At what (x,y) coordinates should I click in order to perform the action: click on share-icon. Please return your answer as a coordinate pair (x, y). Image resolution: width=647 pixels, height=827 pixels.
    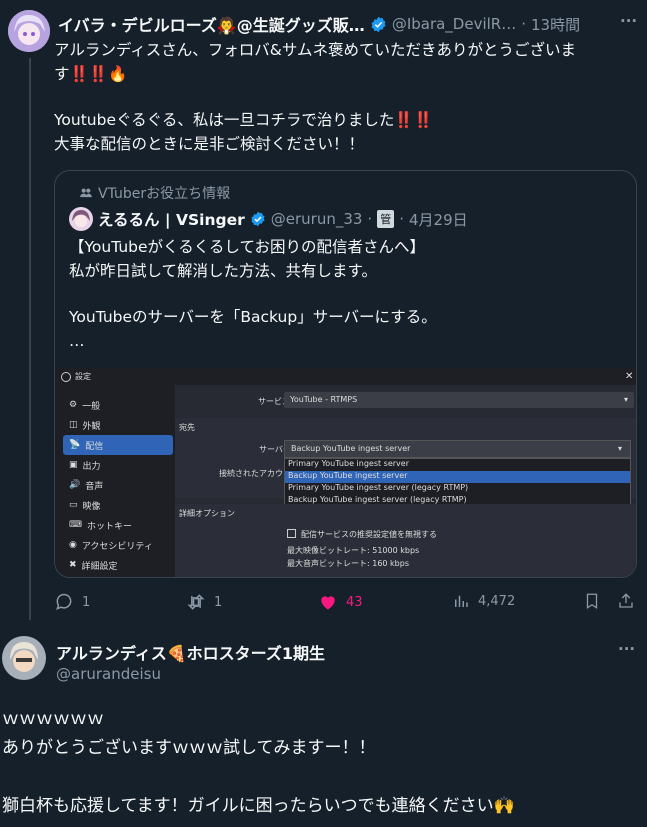
    Looking at the image, I should click on (626, 600).